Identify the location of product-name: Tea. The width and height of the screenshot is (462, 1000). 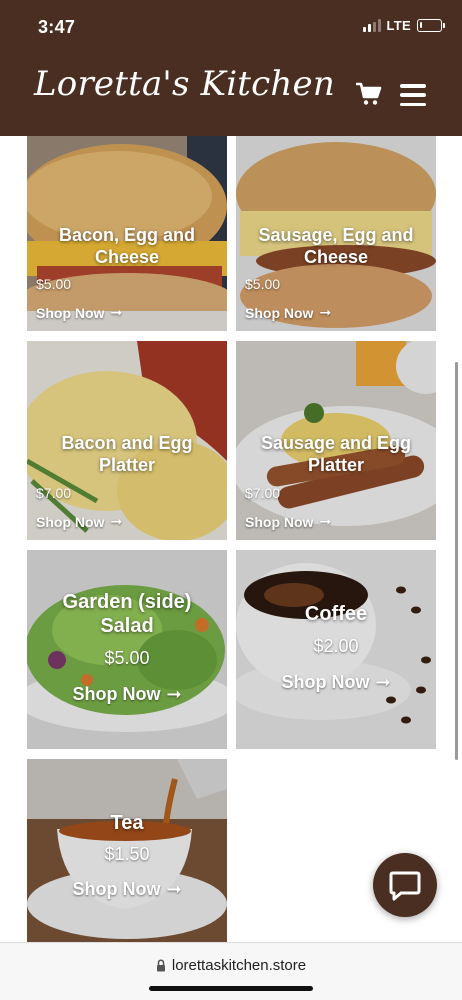
(127, 823).